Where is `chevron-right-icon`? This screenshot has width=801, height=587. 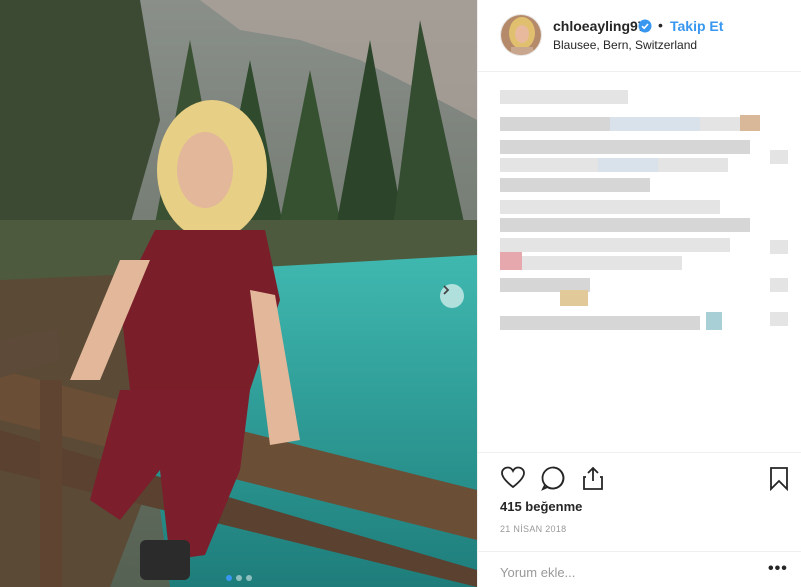 chevron-right-icon is located at coordinates (446, 290).